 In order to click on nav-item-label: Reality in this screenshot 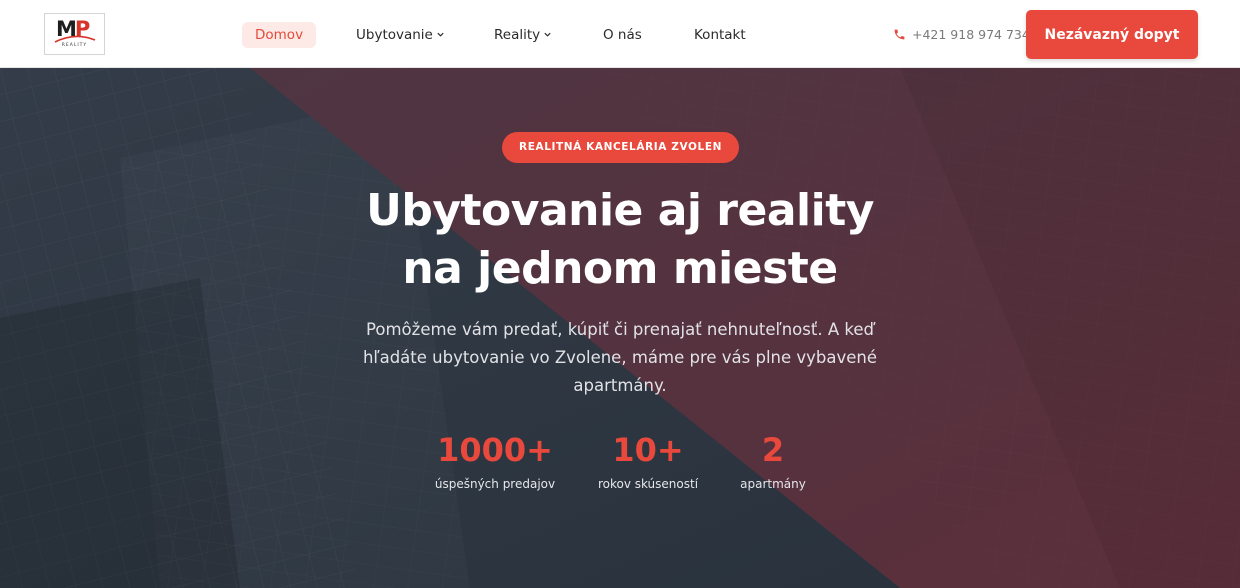, I will do `click(517, 35)`.